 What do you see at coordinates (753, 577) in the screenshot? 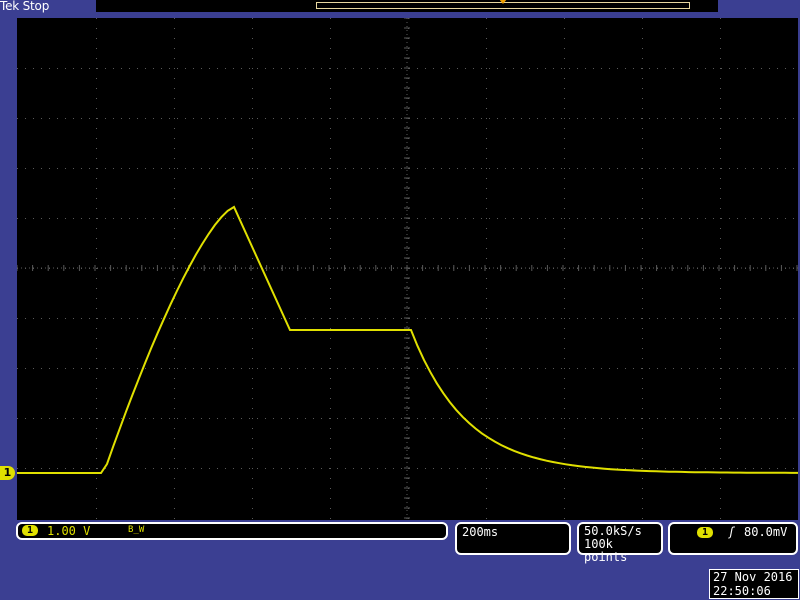
I see `date-label: 27 Nov 2016` at bounding box center [753, 577].